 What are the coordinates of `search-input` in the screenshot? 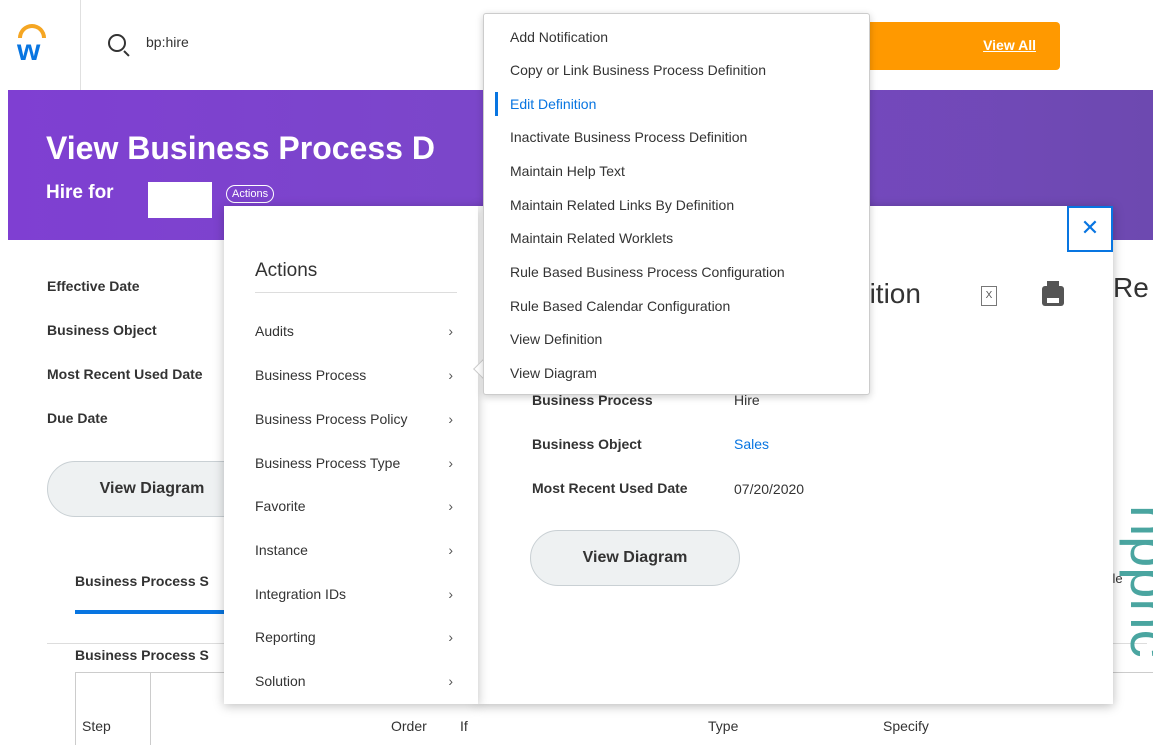 It's located at (296, 42).